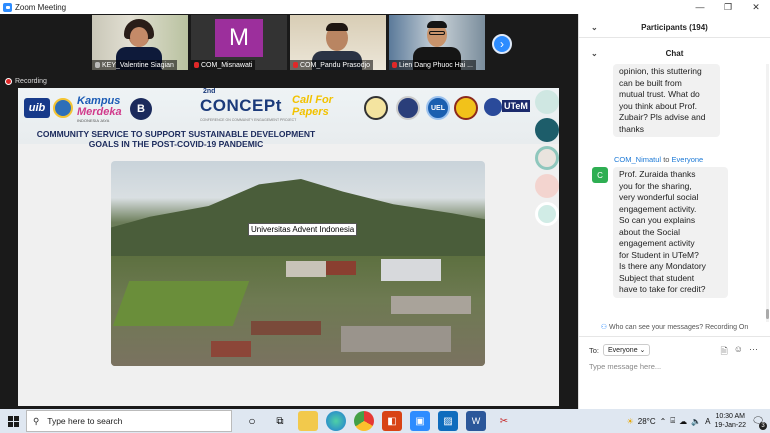 The image size is (770, 433). Describe the element at coordinates (707, 421) in the screenshot. I see `language-icon: A` at that location.